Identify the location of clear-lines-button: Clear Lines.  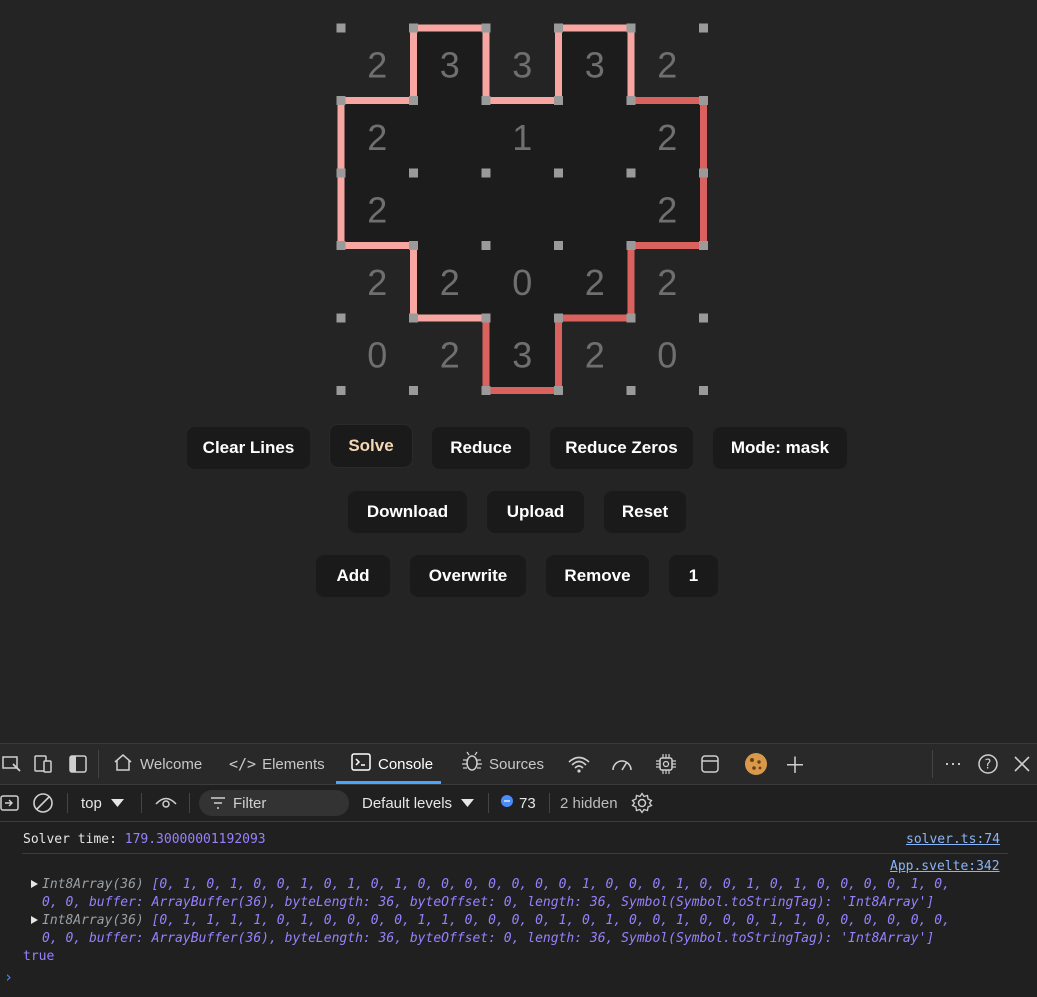
(248, 448).